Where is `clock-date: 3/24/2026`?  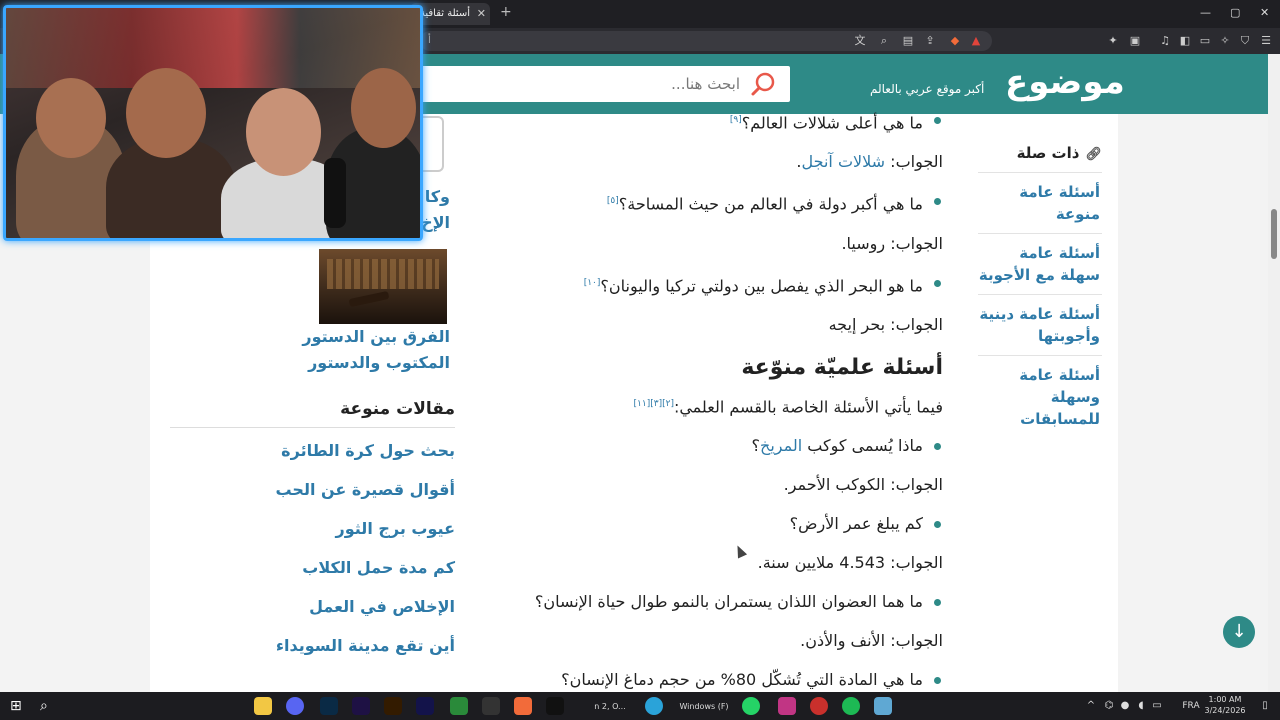 clock-date: 3/24/2026 is located at coordinates (1225, 711).